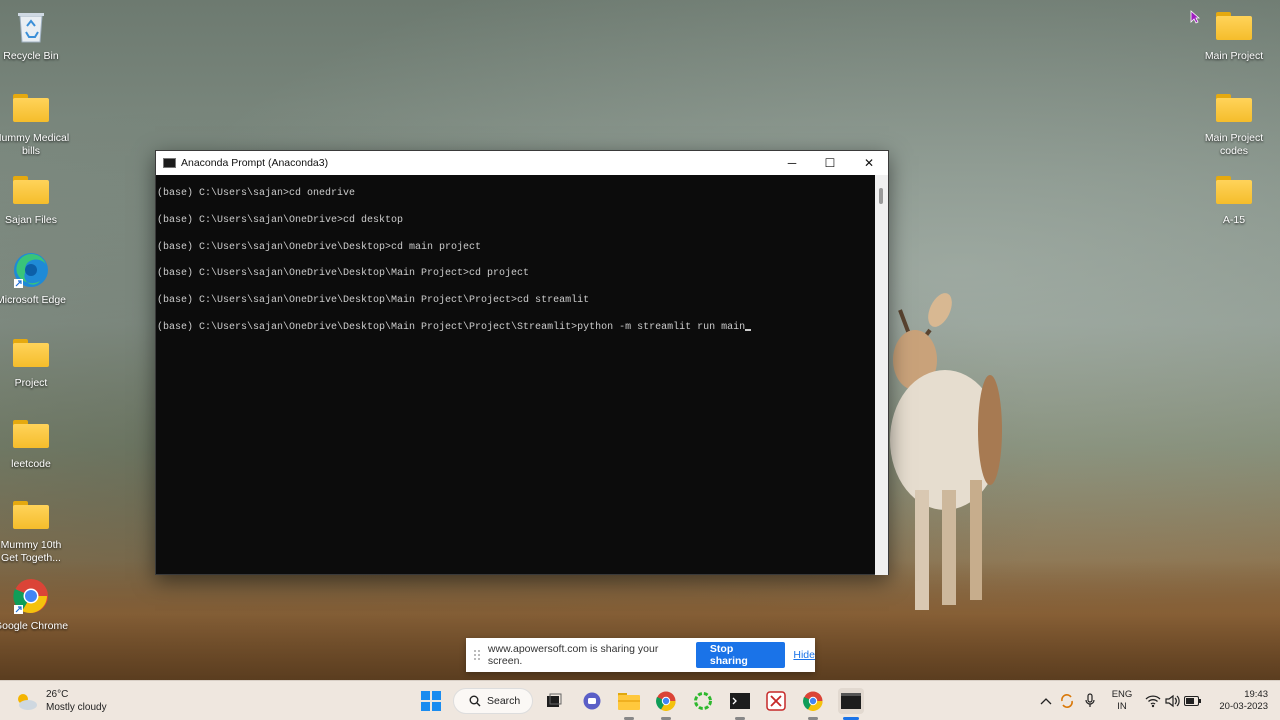 The image size is (1280, 720). I want to click on chevron-up-icon, so click(1046, 701).